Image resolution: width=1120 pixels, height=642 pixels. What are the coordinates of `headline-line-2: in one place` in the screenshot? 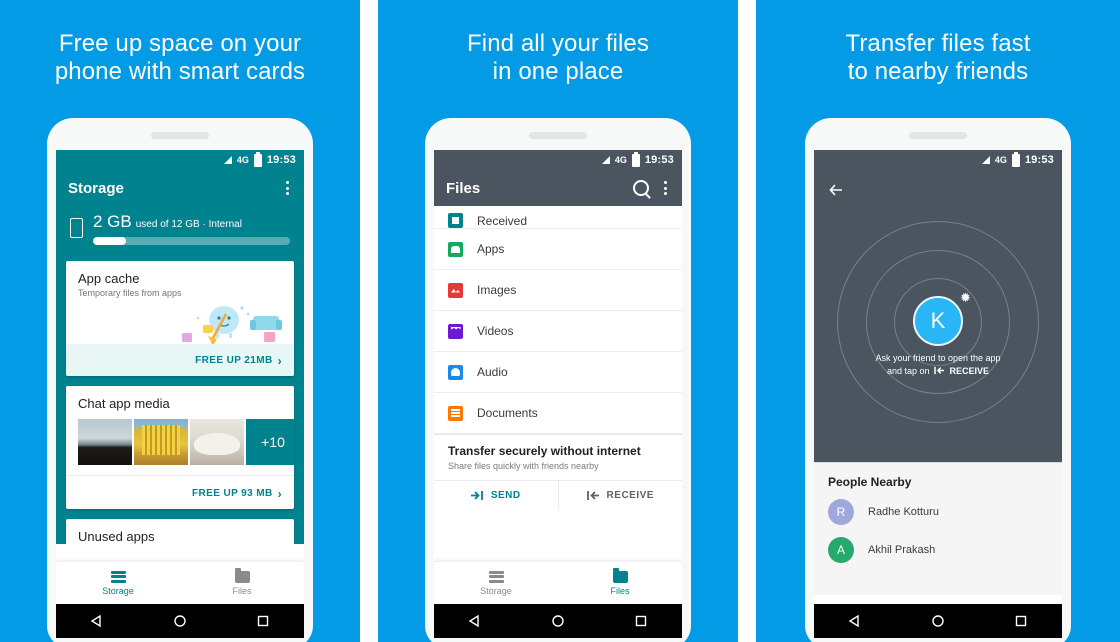 It's located at (558, 71).